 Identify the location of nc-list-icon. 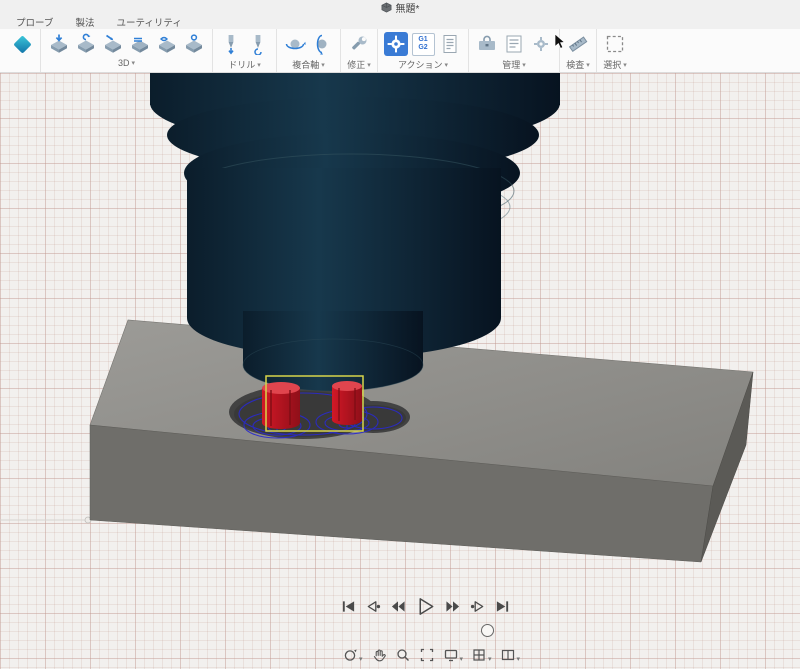
(450, 44).